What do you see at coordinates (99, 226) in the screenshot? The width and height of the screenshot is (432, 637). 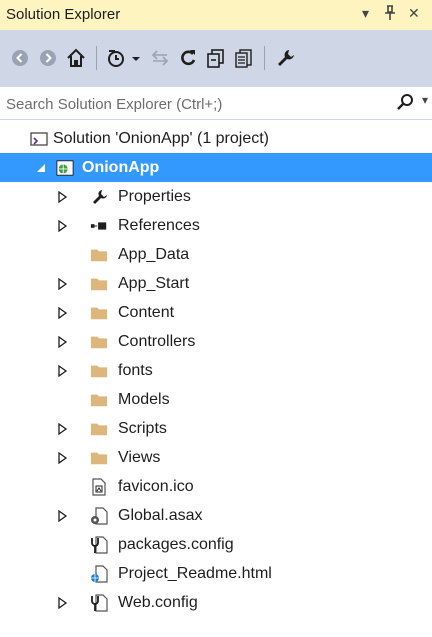 I see `references-icon` at bounding box center [99, 226].